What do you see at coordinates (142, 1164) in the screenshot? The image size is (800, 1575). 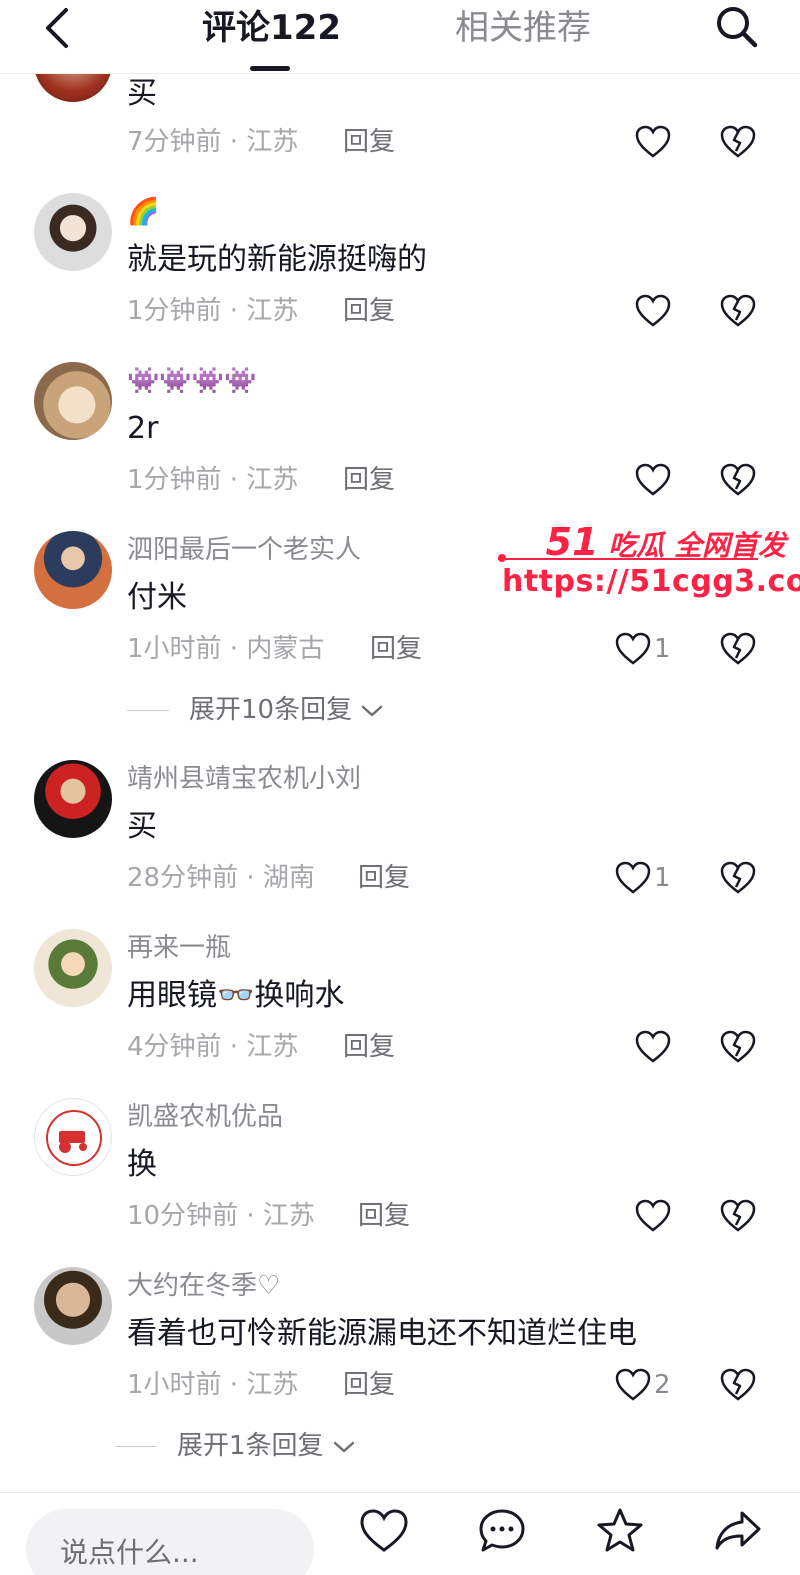 I see `comment-text: 换` at bounding box center [142, 1164].